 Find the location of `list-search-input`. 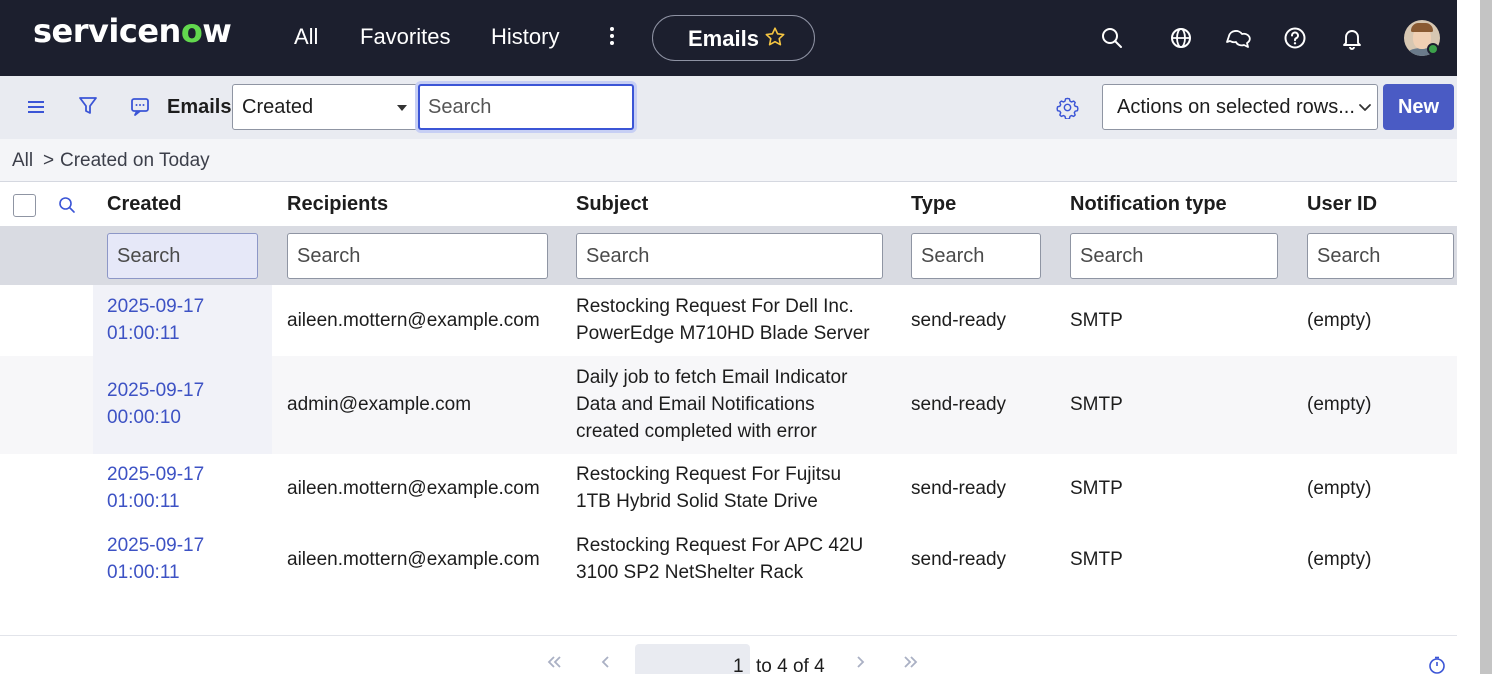

list-search-input is located at coordinates (526, 107).